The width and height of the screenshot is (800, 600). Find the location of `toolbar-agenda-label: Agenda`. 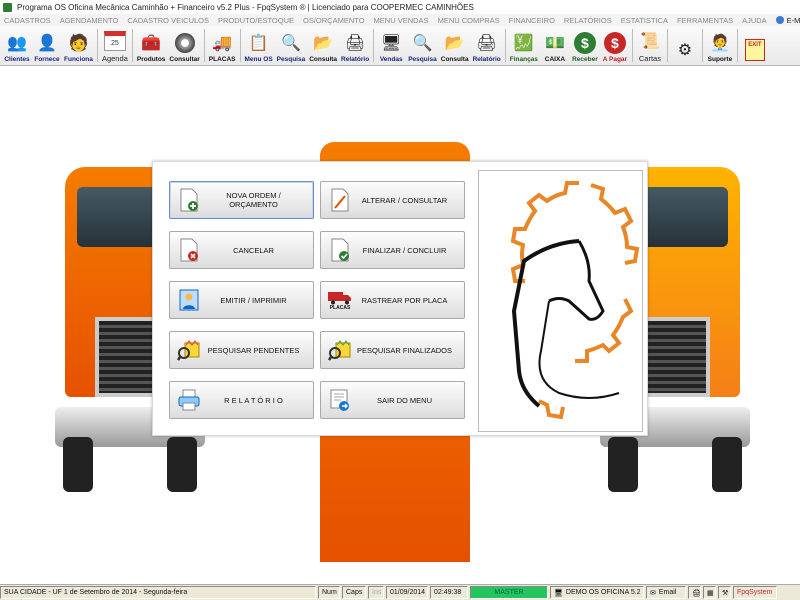

toolbar-agenda-label: Agenda is located at coordinates (114, 58).